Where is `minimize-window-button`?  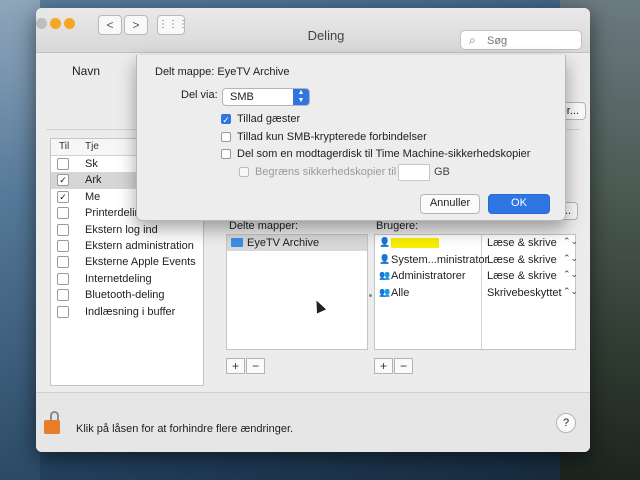 minimize-window-button is located at coordinates (55, 23).